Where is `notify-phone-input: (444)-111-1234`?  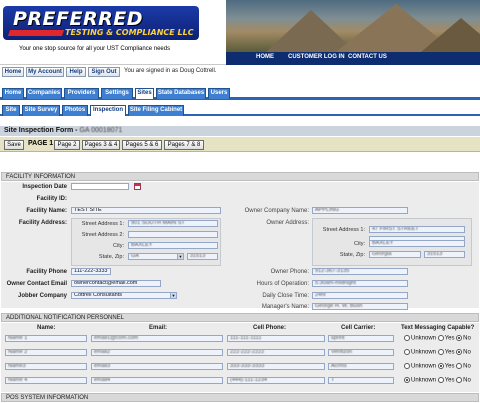
notify-phone-input: (444)-111-1234 is located at coordinates (276, 380).